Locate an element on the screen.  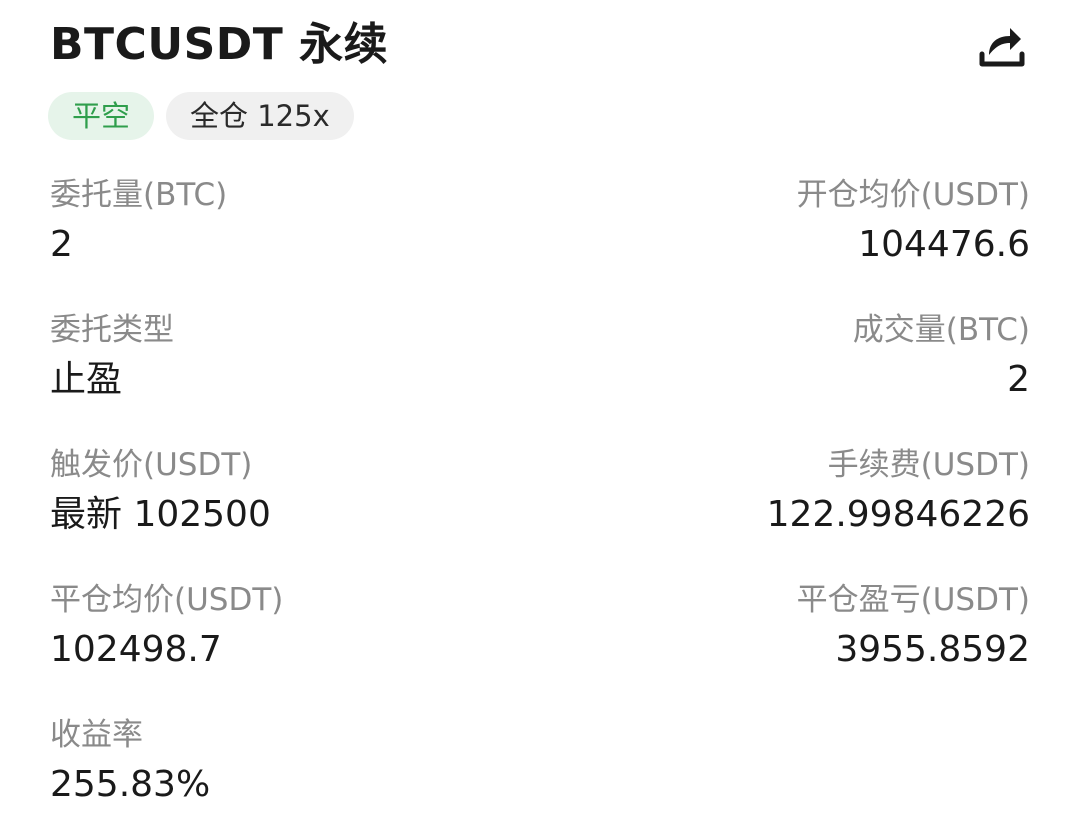
share-button is located at coordinates (1002, 46).